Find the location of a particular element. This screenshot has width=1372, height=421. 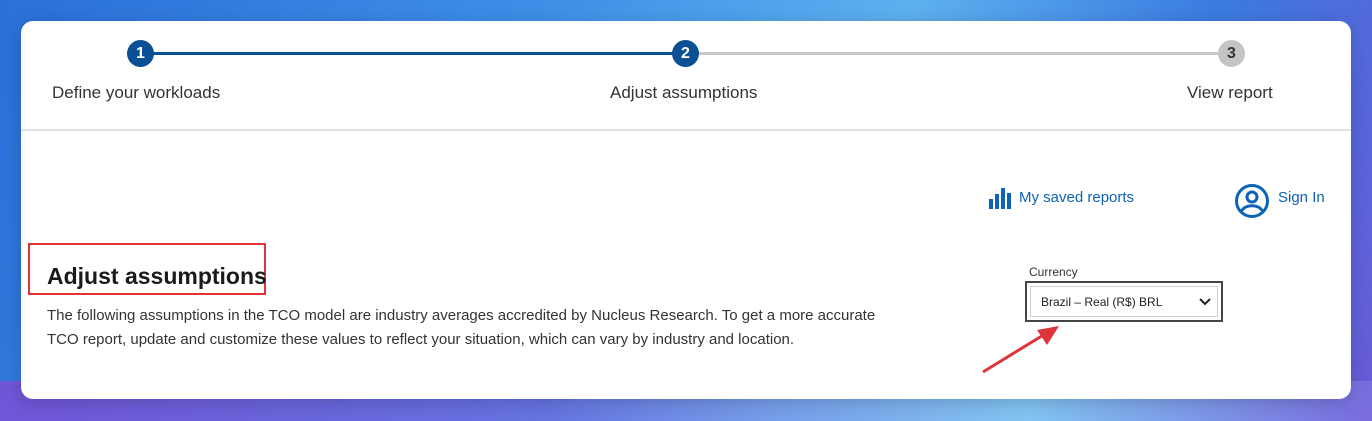

my-saved-reports-label: My saved reports is located at coordinates (1077, 197).